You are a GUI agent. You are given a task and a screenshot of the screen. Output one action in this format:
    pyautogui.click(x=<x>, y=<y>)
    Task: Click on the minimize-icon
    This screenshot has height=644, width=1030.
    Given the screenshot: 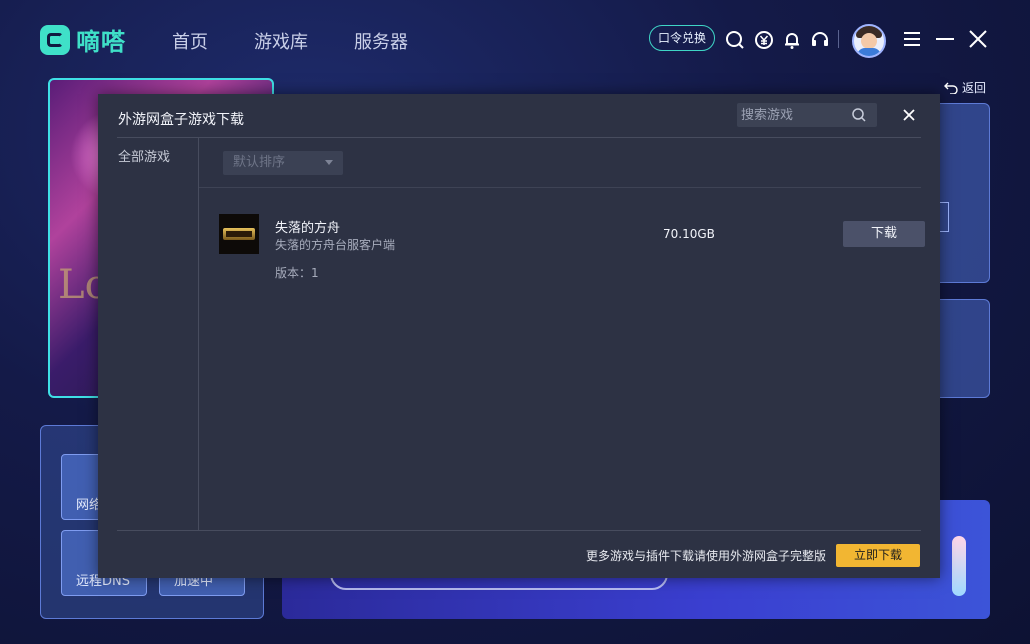 What is the action you would take?
    pyautogui.click(x=945, y=39)
    